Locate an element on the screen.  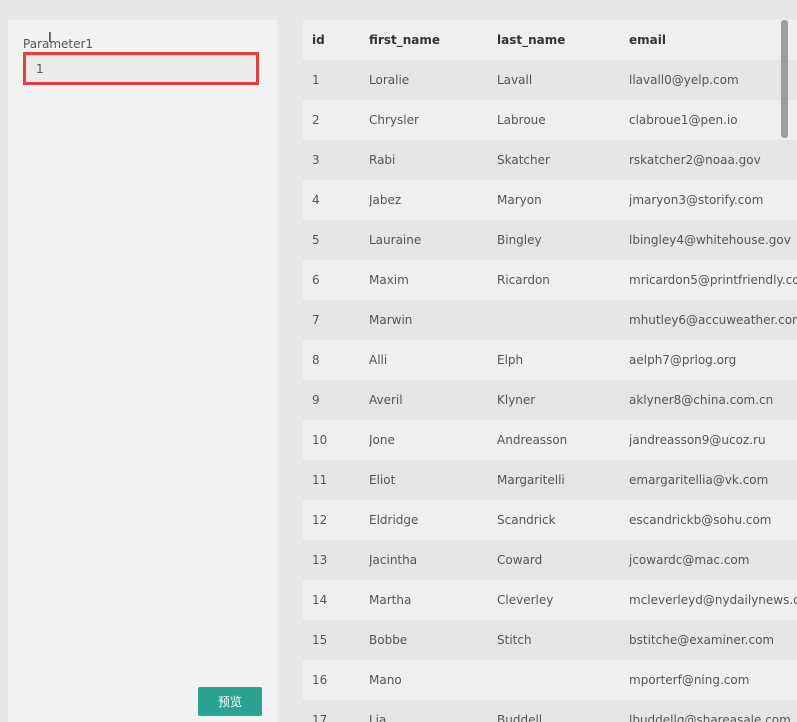
table-row: 3 Rabi Skatcher rskatcher2@noaa.gov is located at coordinates (550, 160).